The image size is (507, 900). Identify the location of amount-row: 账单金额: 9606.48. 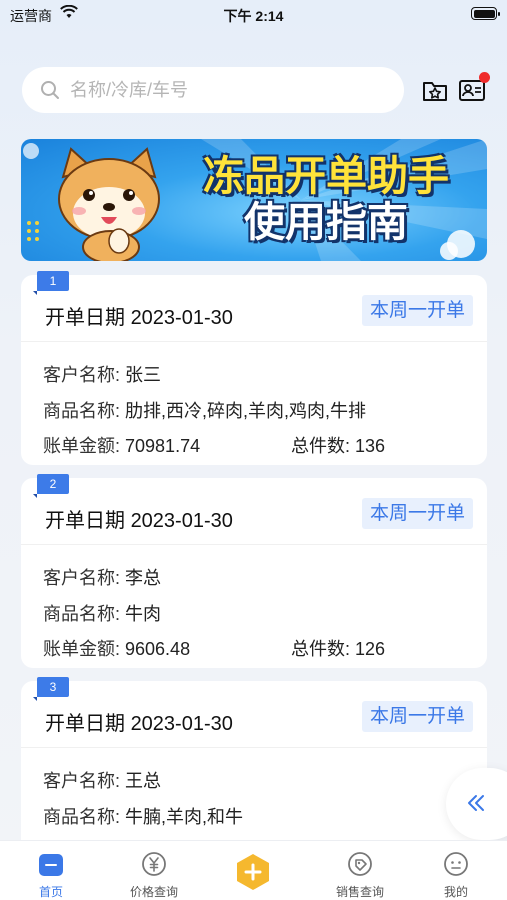
(116, 648).